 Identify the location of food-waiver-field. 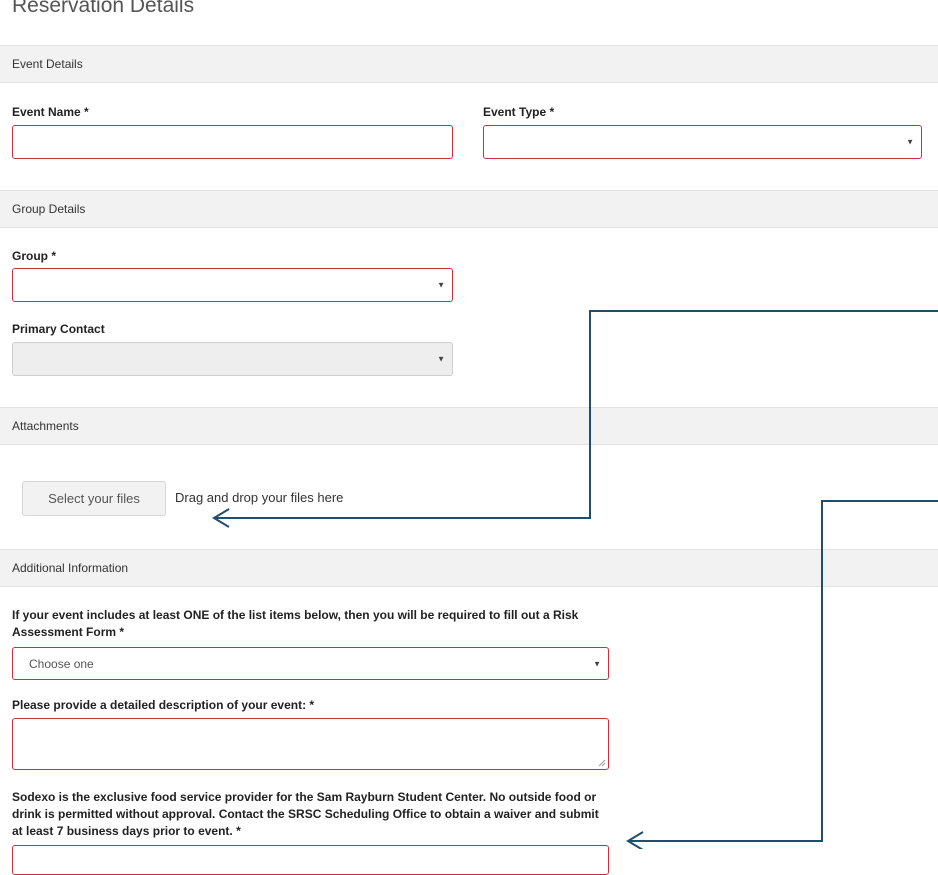
(310, 860).